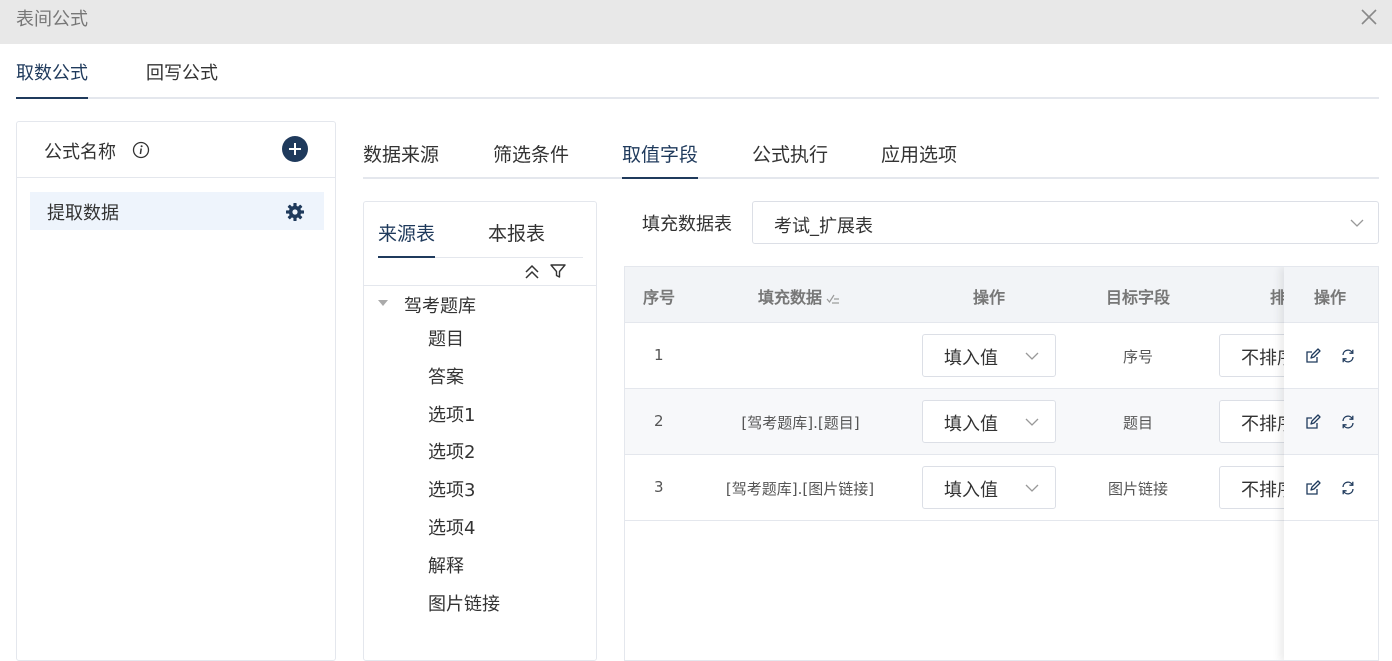 The width and height of the screenshot is (1392, 661). I want to click on collapse-all-icon, so click(532, 272).